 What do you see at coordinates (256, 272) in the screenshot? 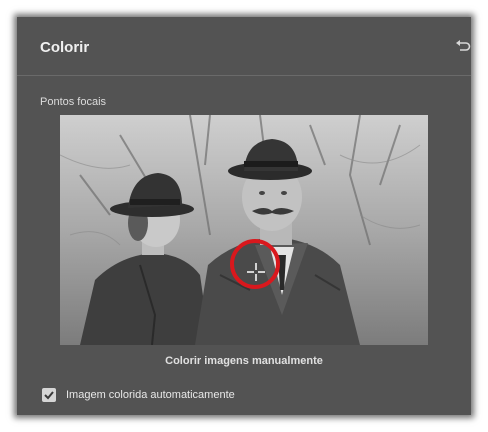
I see `crosshair-icon` at bounding box center [256, 272].